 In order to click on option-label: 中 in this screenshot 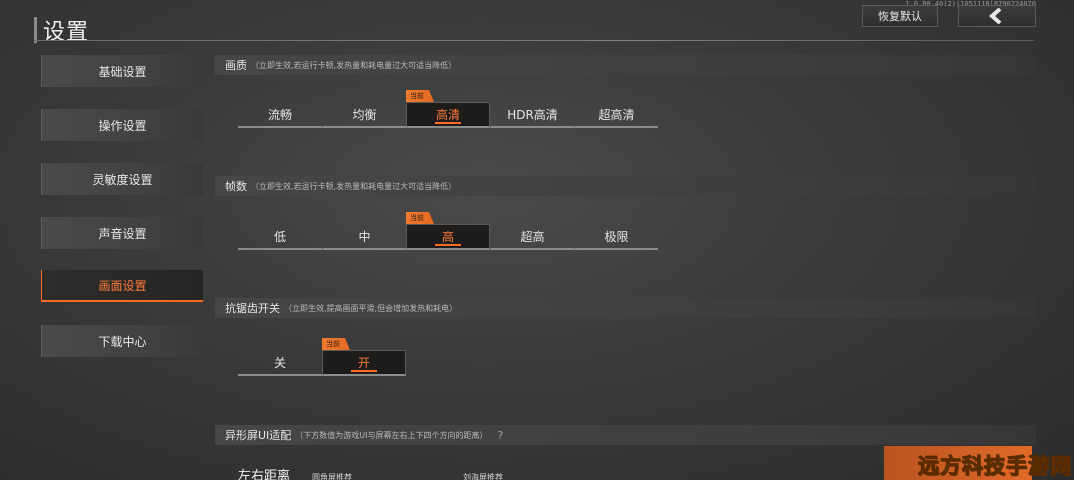, I will do `click(364, 236)`.